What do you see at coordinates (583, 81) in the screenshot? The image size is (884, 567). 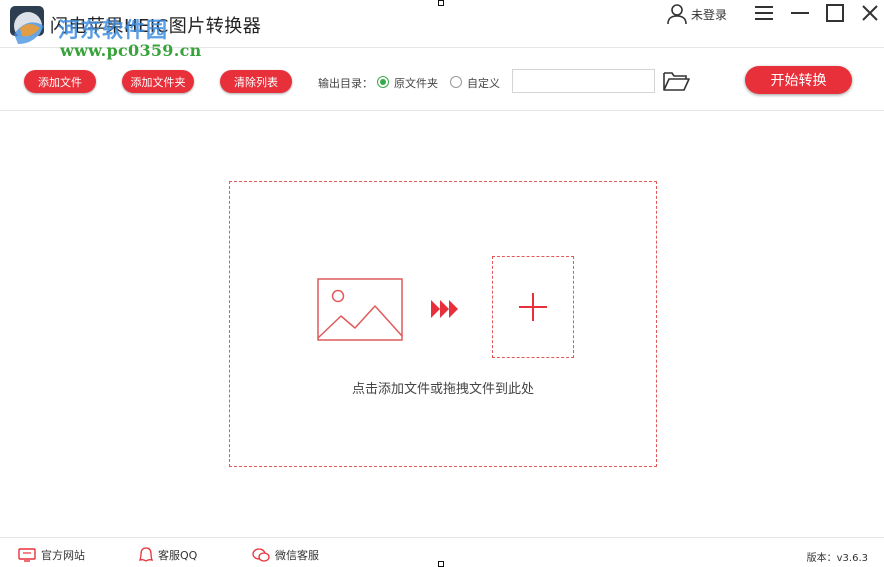 I see `output-path-input` at bounding box center [583, 81].